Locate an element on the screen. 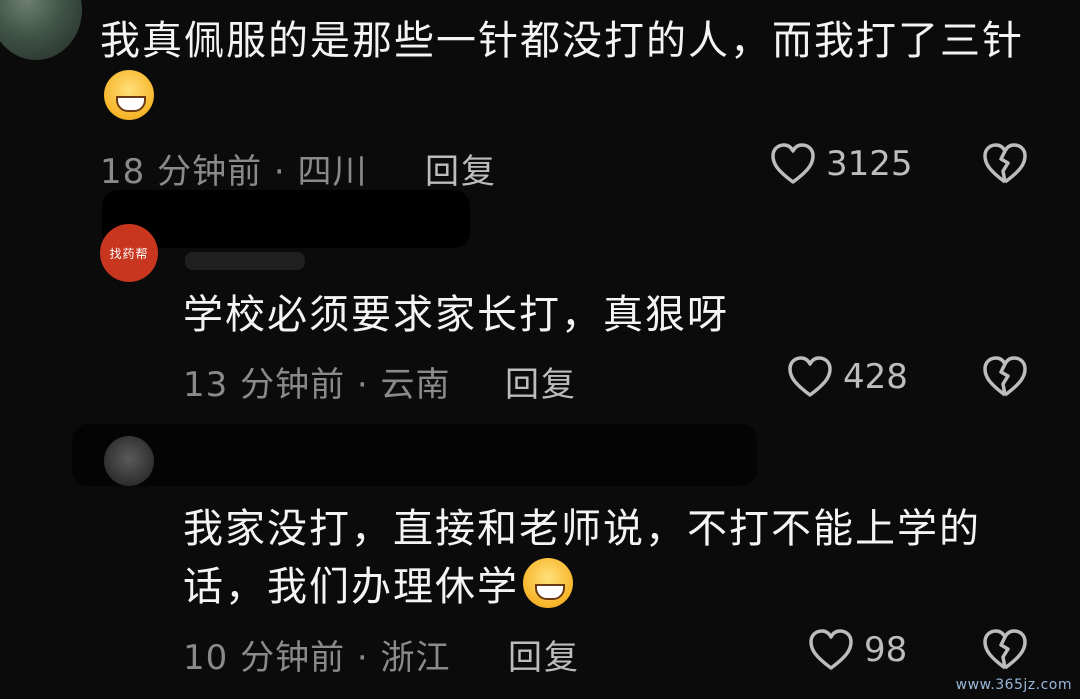 The image size is (1080, 699). replier-avatar: 找药帮 is located at coordinates (129, 253).